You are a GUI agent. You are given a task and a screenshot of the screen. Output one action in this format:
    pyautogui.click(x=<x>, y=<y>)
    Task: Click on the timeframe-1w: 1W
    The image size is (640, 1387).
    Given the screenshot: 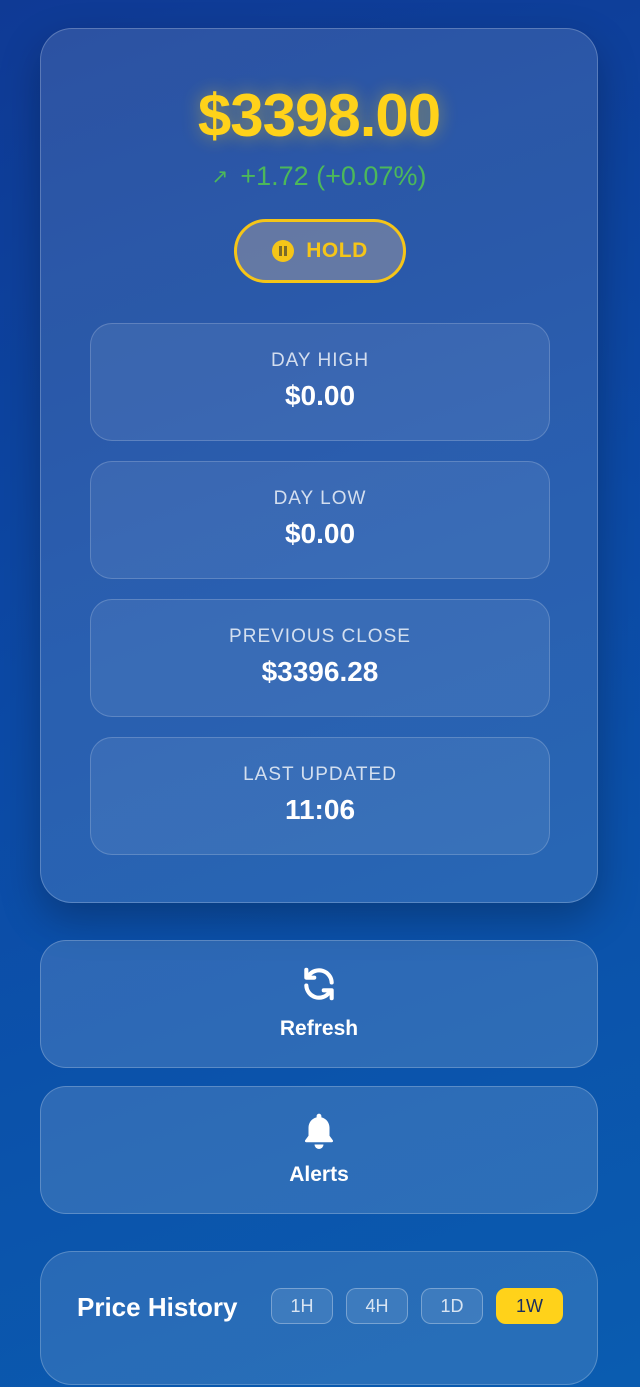 What is the action you would take?
    pyautogui.click(x=529, y=1306)
    